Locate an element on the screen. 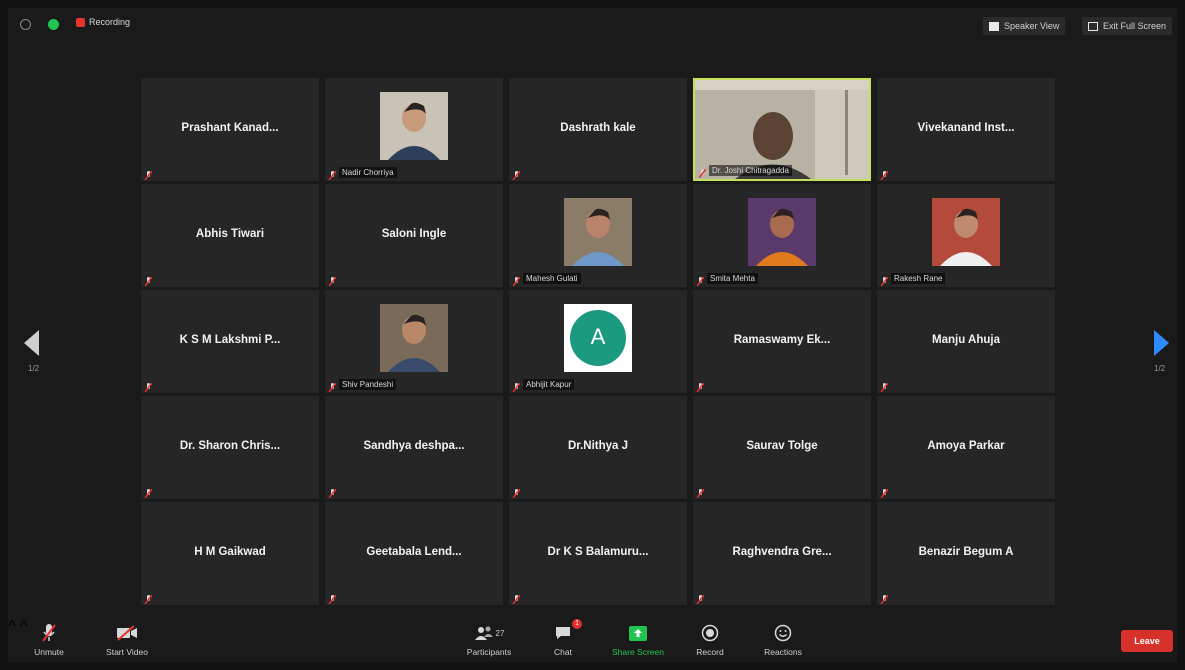 Image resolution: width=1185 pixels, height=670 pixels. chevron-right-icon is located at coordinates (1161, 343).